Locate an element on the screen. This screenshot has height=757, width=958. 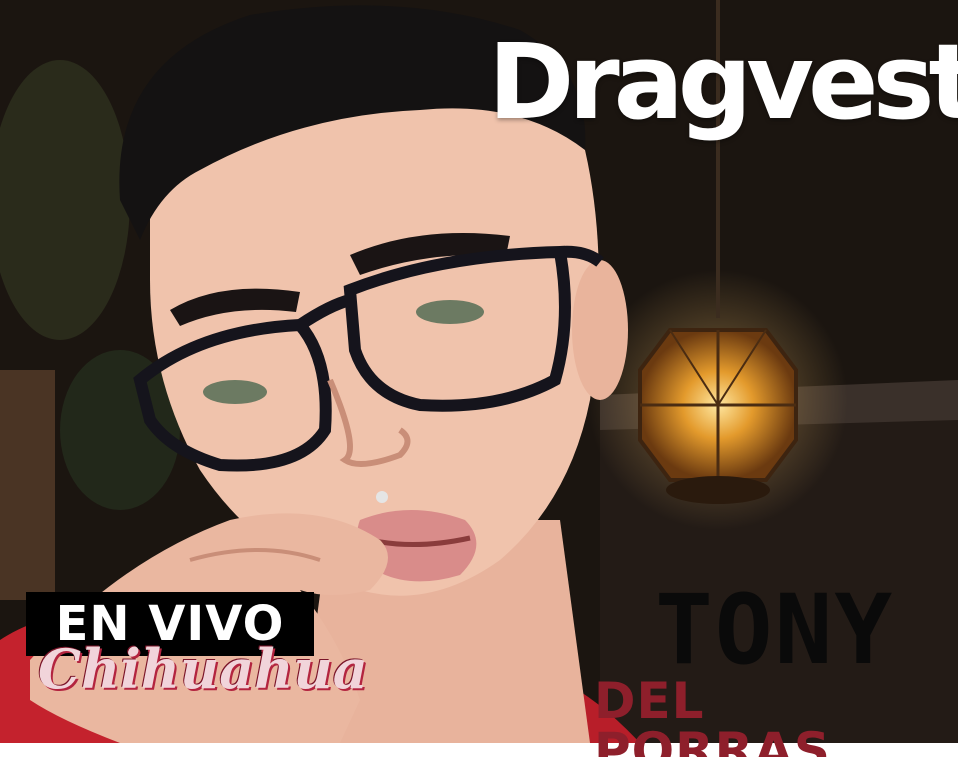
performer-first-name: TONY is located at coordinates (775, 630).